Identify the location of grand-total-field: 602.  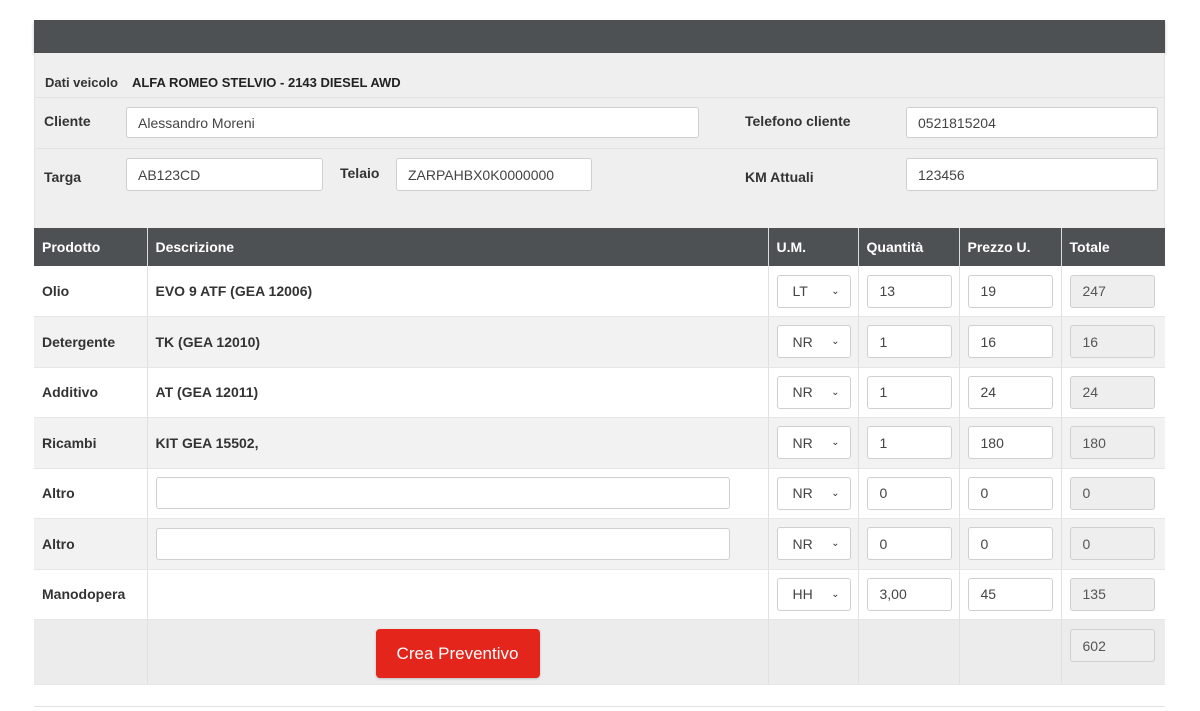
(1112, 645).